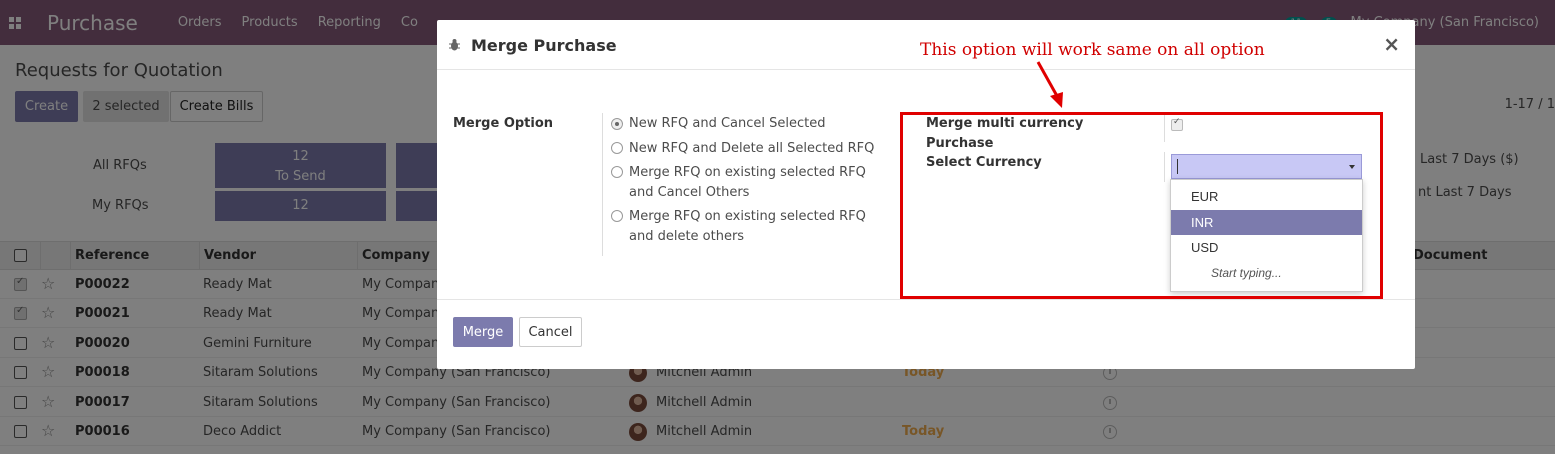  Describe the element at coordinates (727, 124) in the screenshot. I see `radio-label-new-rfq-cancel: New RFQ and Cancel Selected` at that location.